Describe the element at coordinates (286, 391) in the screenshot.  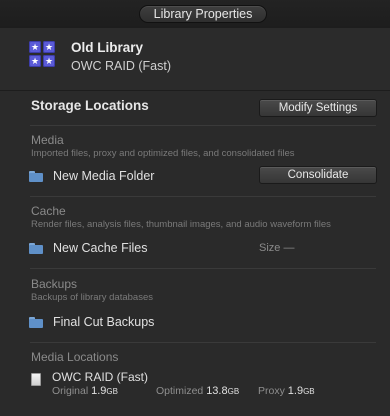
I see `proxy-size: Proxy 1.9GB` at that location.